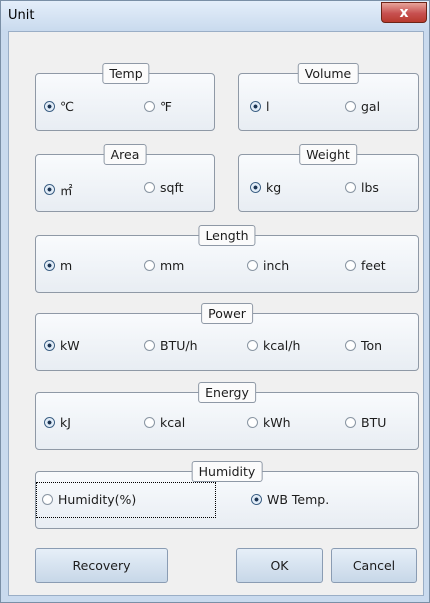 Image resolution: width=430 pixels, height=603 pixels. Describe the element at coordinates (65, 422) in the screenshot. I see `radio-label: kJ` at that location.